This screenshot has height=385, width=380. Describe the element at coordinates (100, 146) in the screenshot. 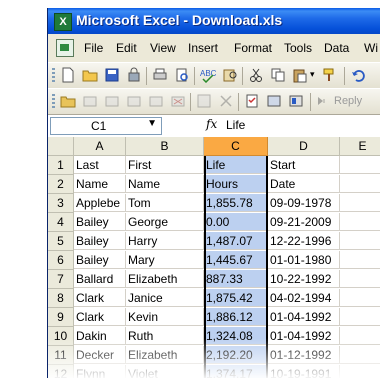

I see `column-header-a: A` at that location.